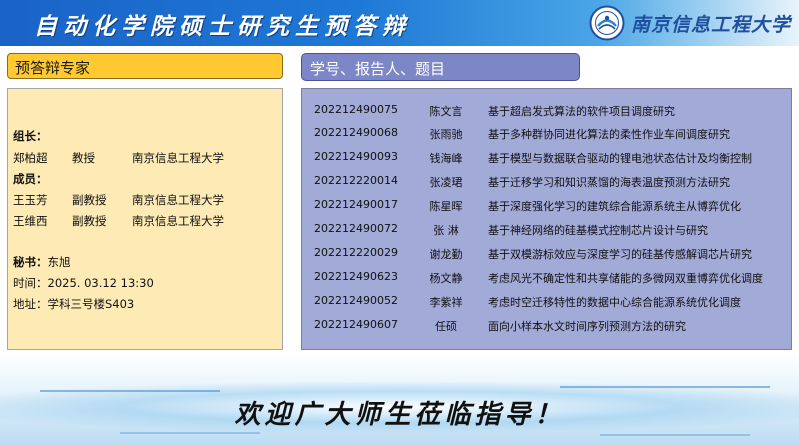  Describe the element at coordinates (30, 200) in the screenshot. I see `member-name: 王玉芳` at that location.